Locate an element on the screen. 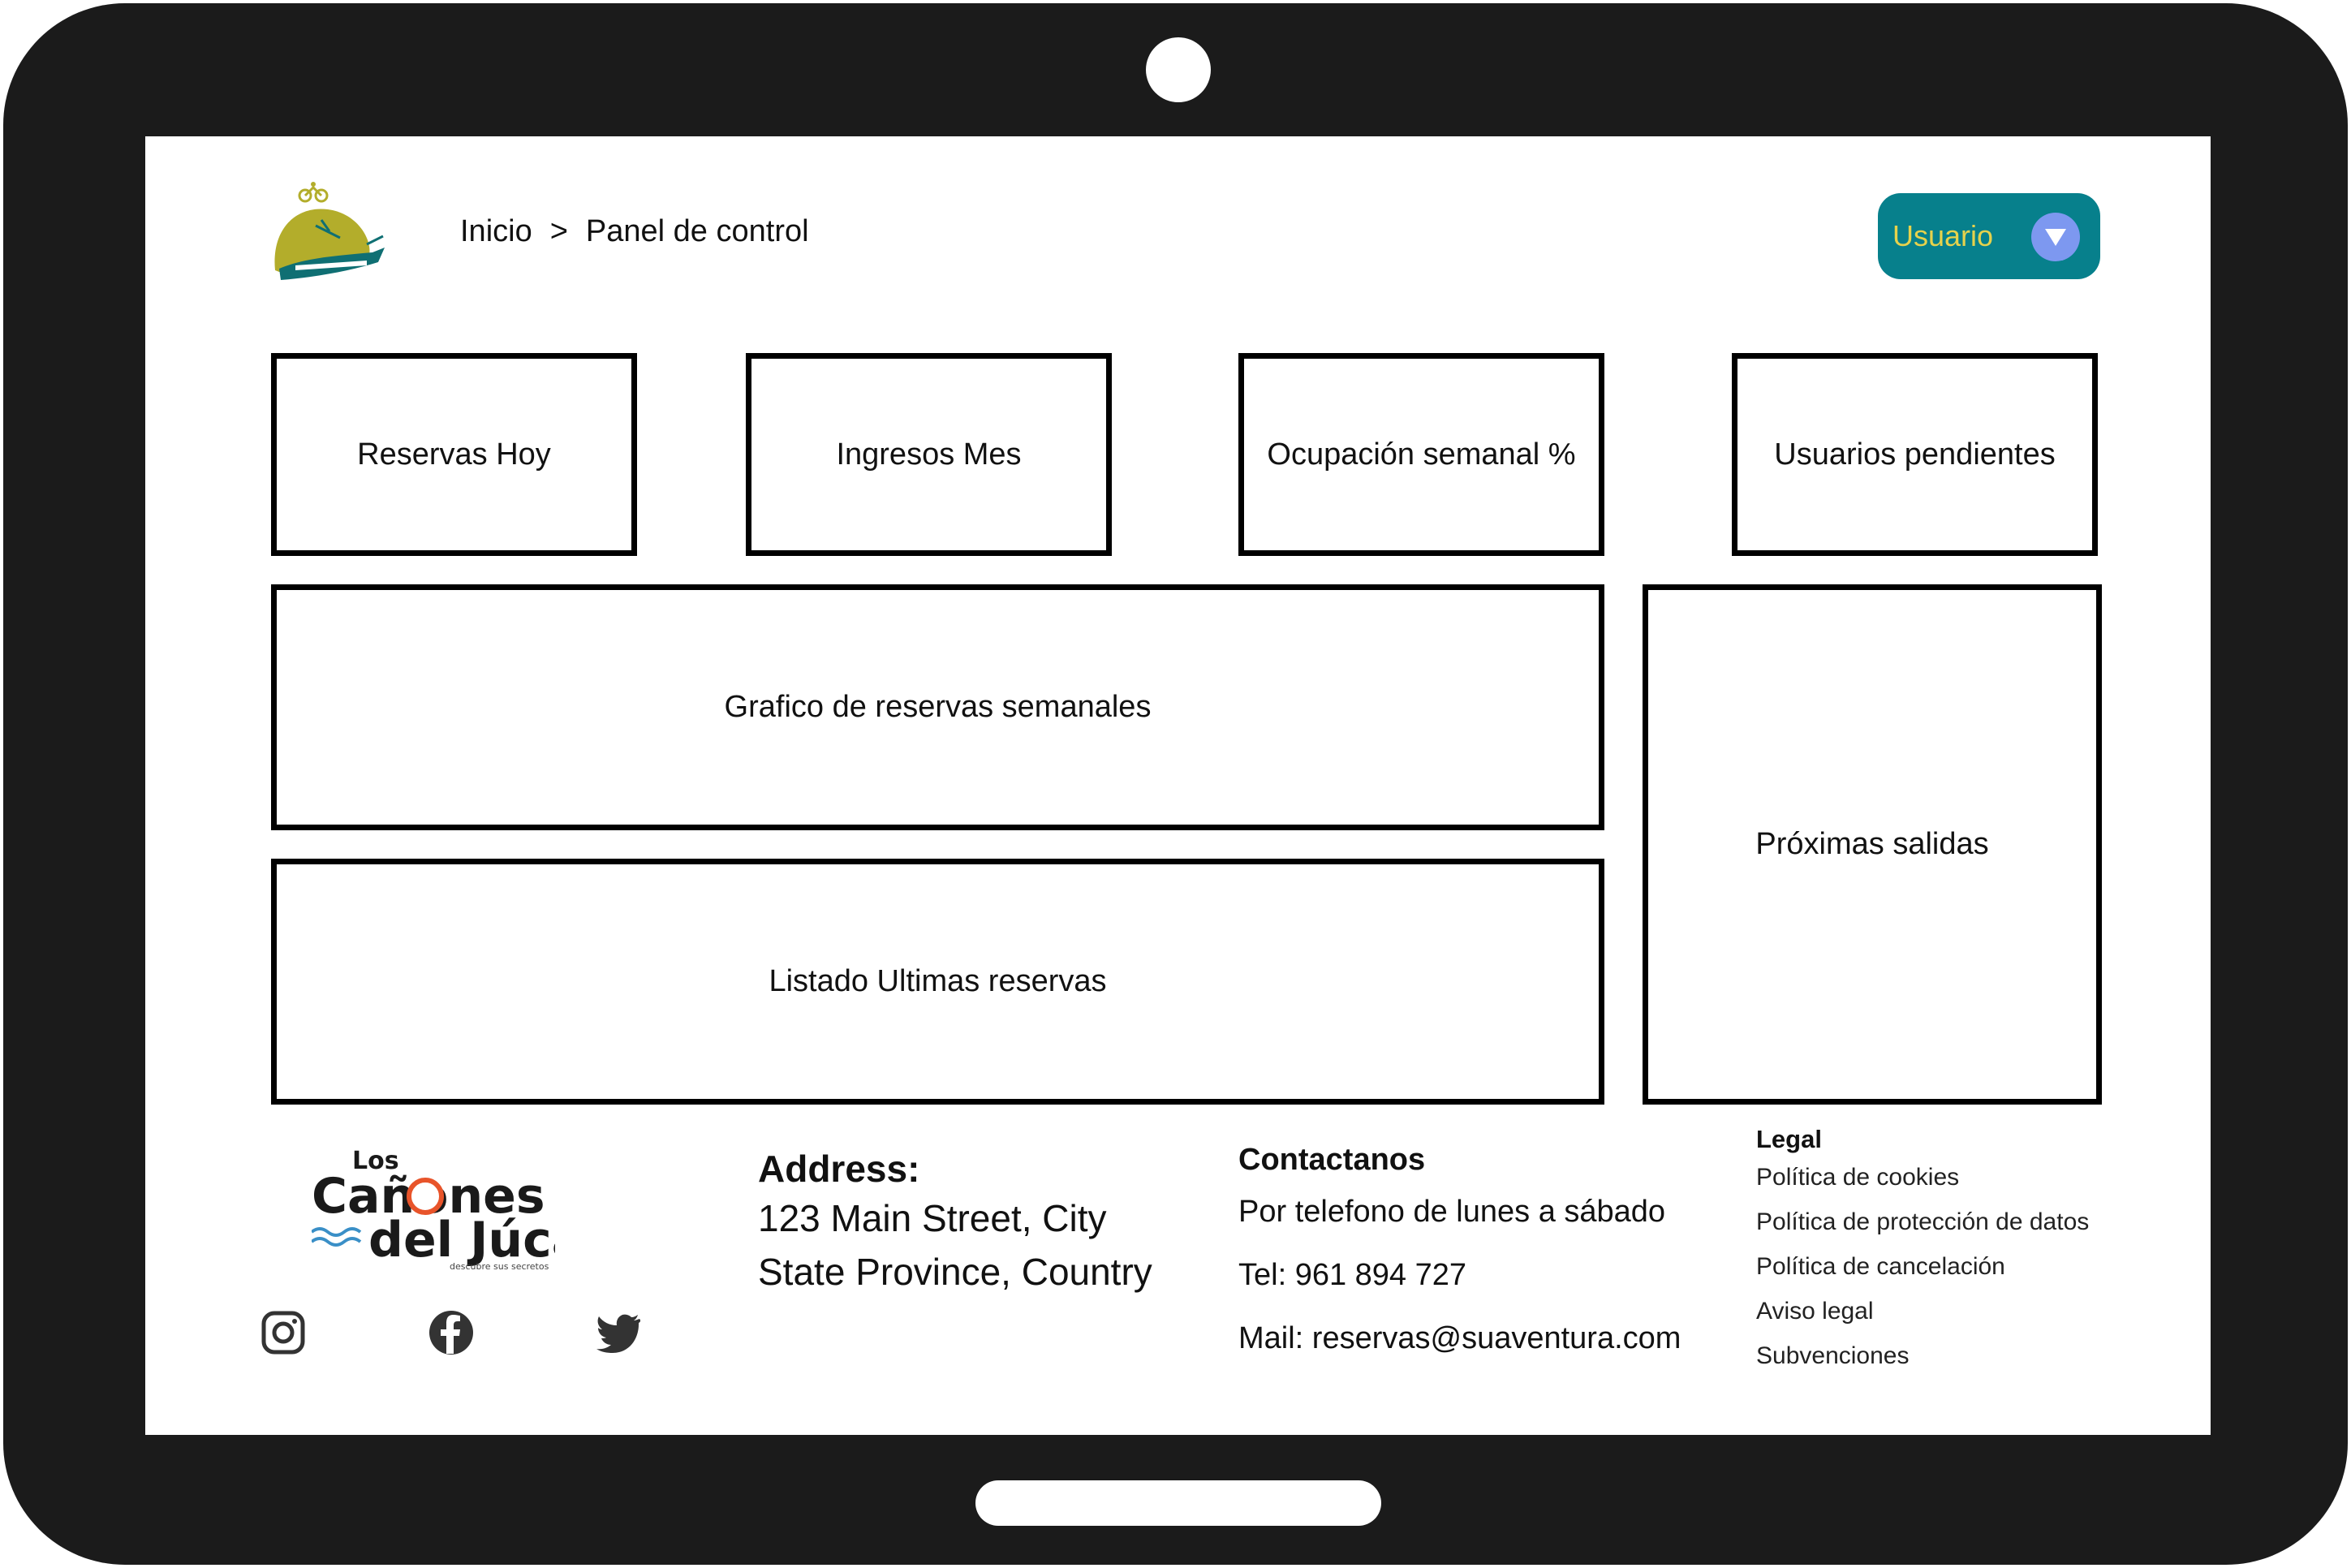  facebook-icon is located at coordinates (451, 1333).